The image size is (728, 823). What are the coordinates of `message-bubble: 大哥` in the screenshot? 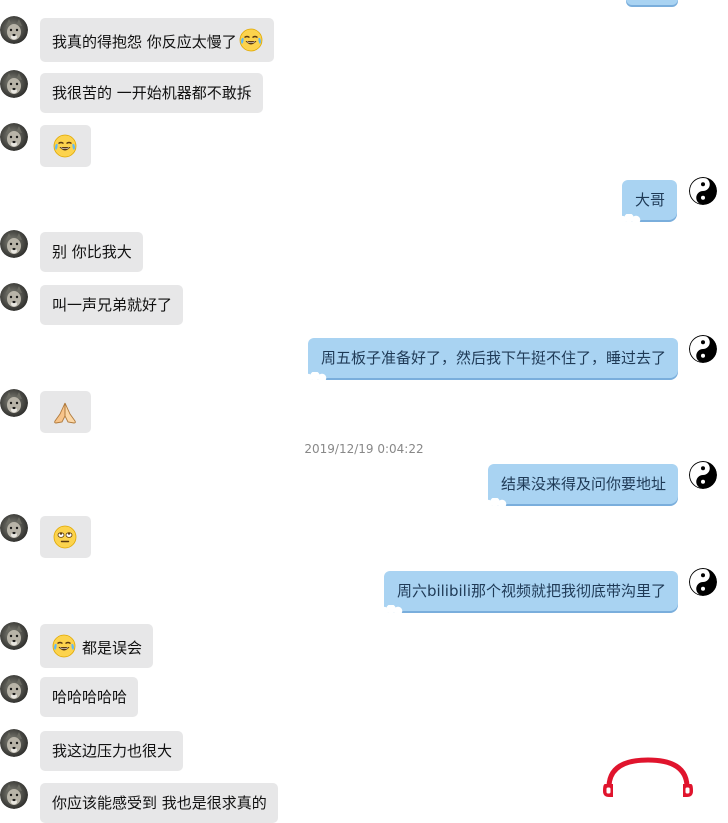 It's located at (647, 202).